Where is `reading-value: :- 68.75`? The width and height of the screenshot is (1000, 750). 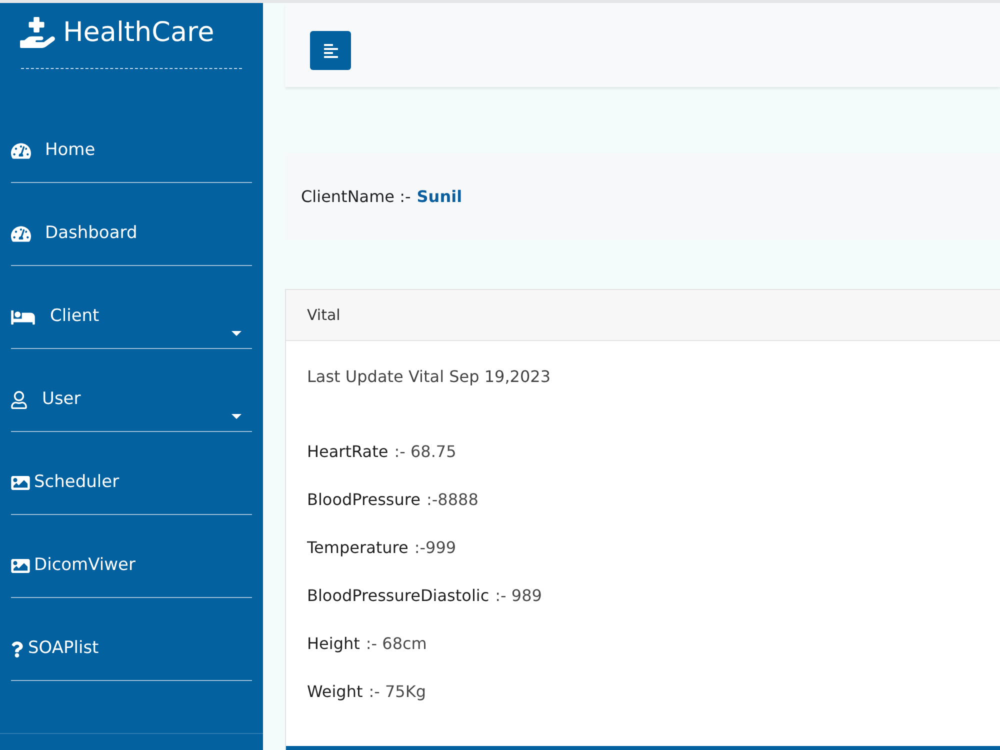
reading-value: :- 68.75 is located at coordinates (425, 452).